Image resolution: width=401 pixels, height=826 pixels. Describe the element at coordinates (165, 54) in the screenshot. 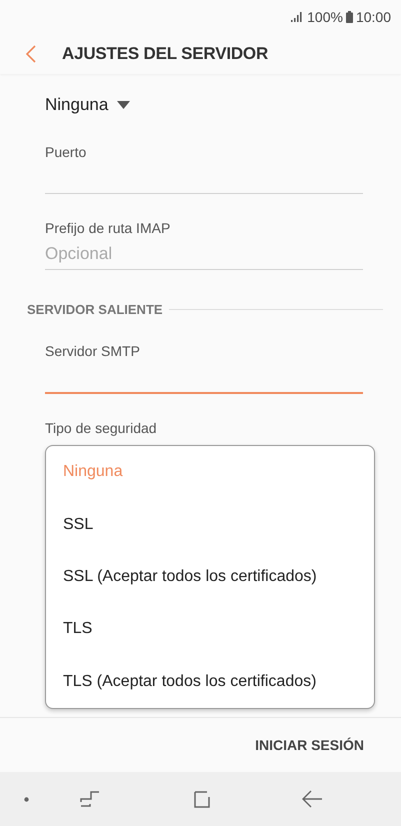

I see `screen-title: AJUSTES DEL SERVIDOR` at that location.